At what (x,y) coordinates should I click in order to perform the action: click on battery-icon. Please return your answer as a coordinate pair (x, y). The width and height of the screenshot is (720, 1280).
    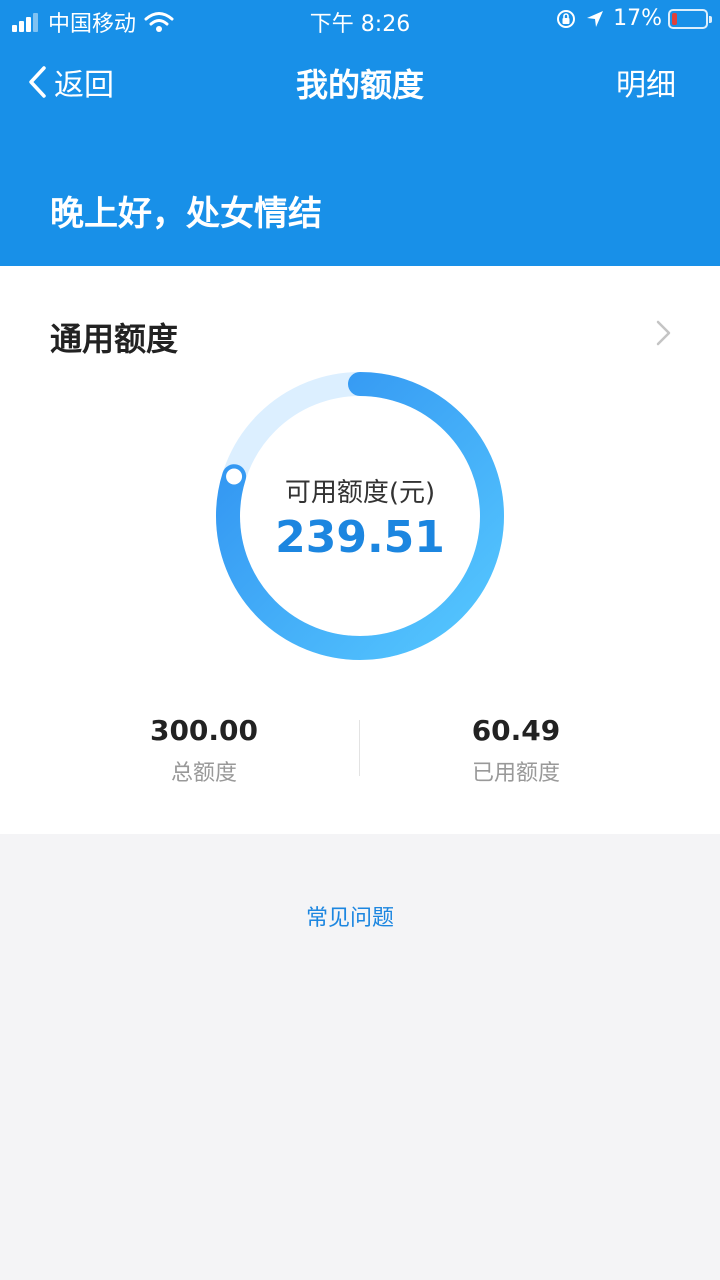
    Looking at the image, I should click on (690, 18).